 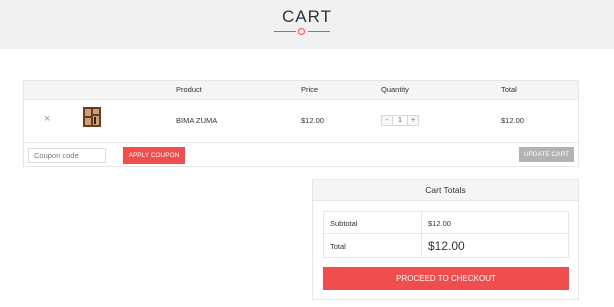 I want to click on cart-item-row: × BIMA ZUMA $12.00 - 1 + $12.00, so click(x=301, y=121).